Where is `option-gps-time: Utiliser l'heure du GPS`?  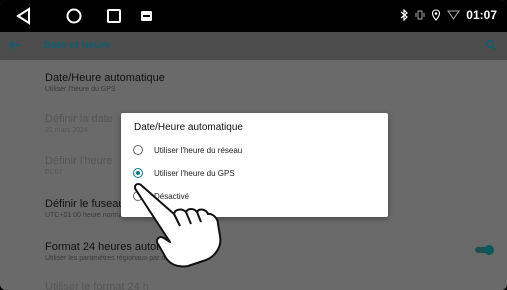
option-gps-time: Utiliser l'heure du GPS is located at coordinates (184, 173).